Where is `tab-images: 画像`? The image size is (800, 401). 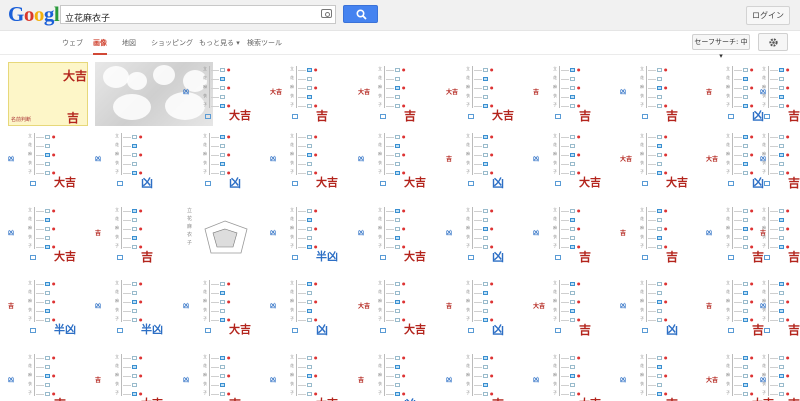
tab-images: 画像 is located at coordinates (100, 46).